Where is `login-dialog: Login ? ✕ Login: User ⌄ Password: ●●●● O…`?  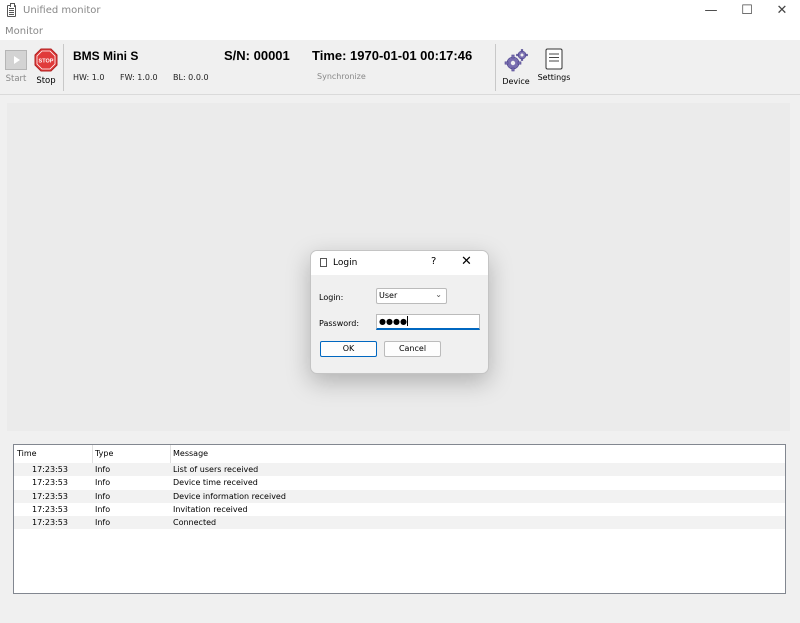 login-dialog: Login ? ✕ Login: User ⌄ Password: ●●●● O… is located at coordinates (399, 312).